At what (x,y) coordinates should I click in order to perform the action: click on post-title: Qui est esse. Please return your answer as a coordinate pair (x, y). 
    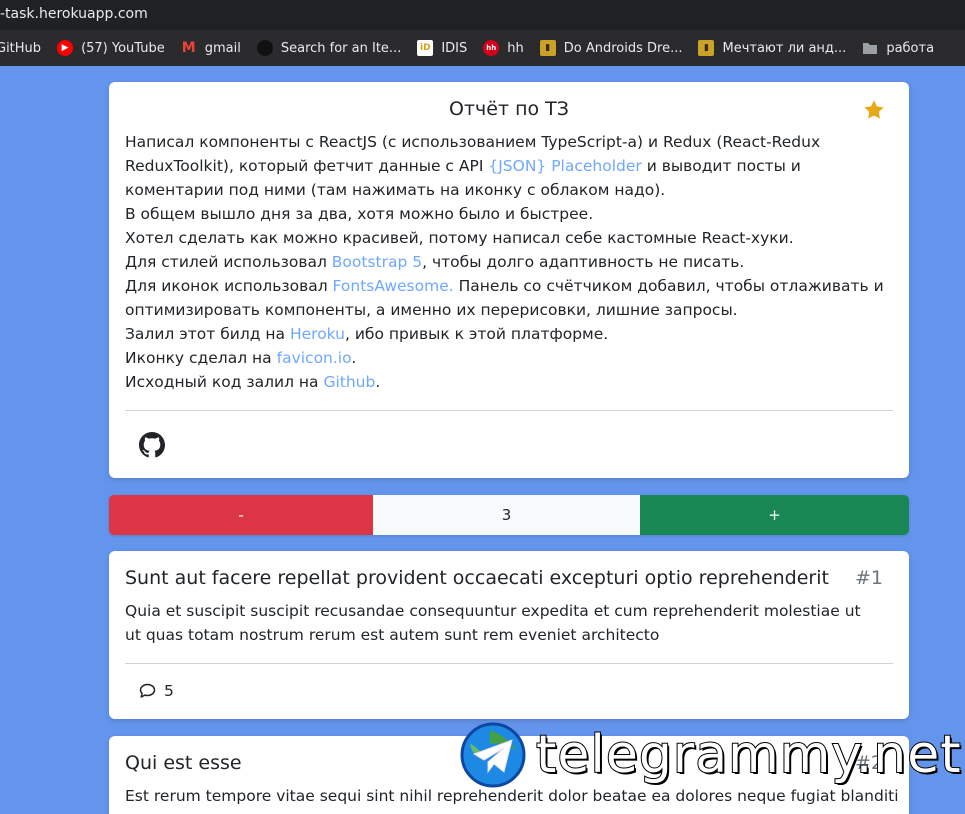
    Looking at the image, I should click on (183, 763).